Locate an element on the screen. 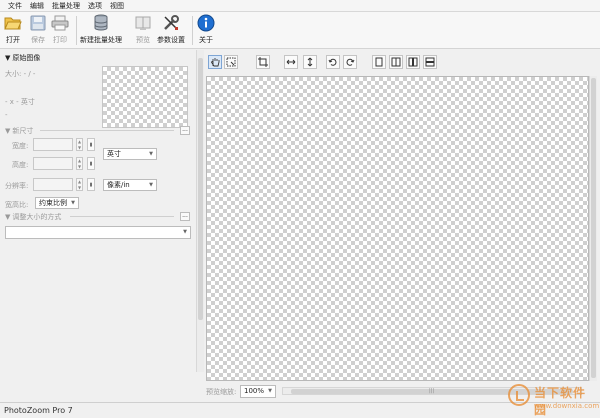  fit-height-button is located at coordinates (310, 62).